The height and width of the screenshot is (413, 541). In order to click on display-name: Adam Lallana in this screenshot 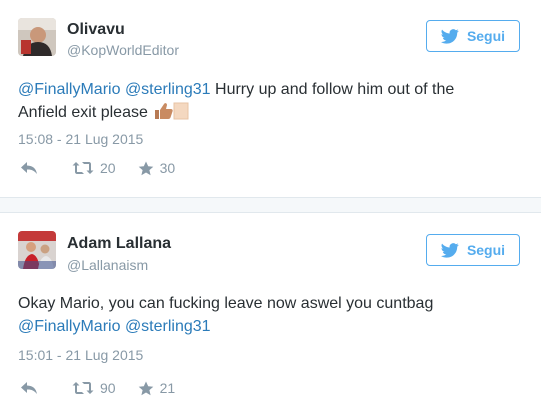, I will do `click(119, 244)`.